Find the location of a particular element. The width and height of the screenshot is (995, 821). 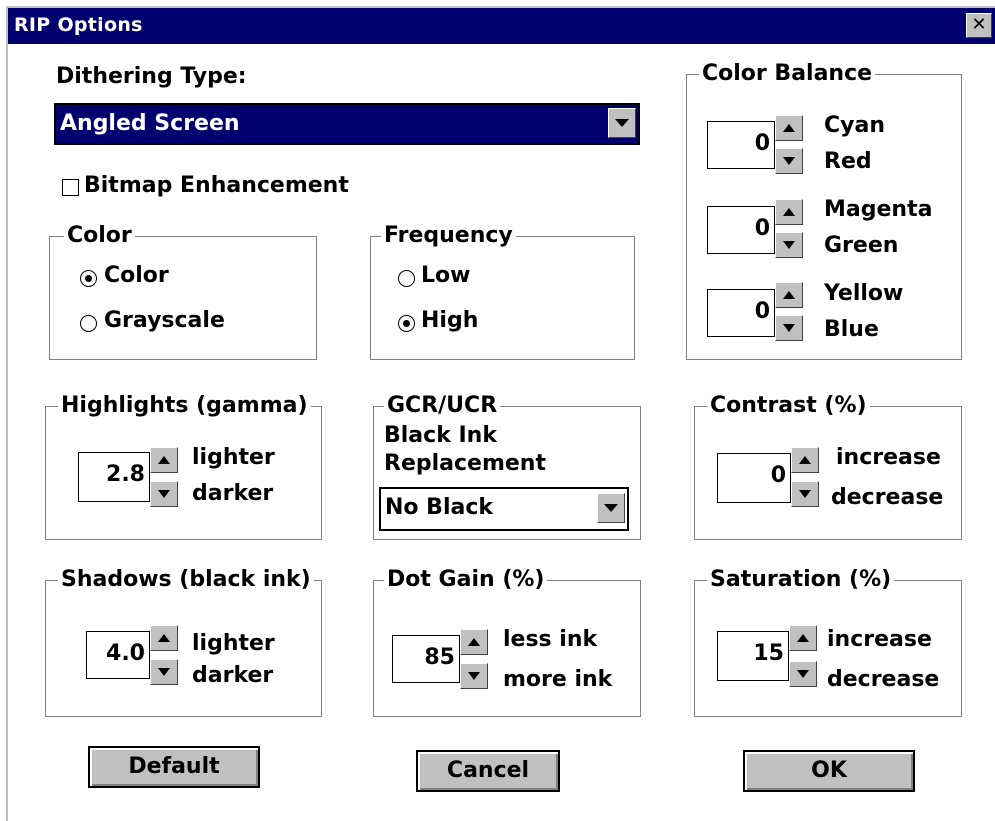

saturation-up-button is located at coordinates (803, 638).